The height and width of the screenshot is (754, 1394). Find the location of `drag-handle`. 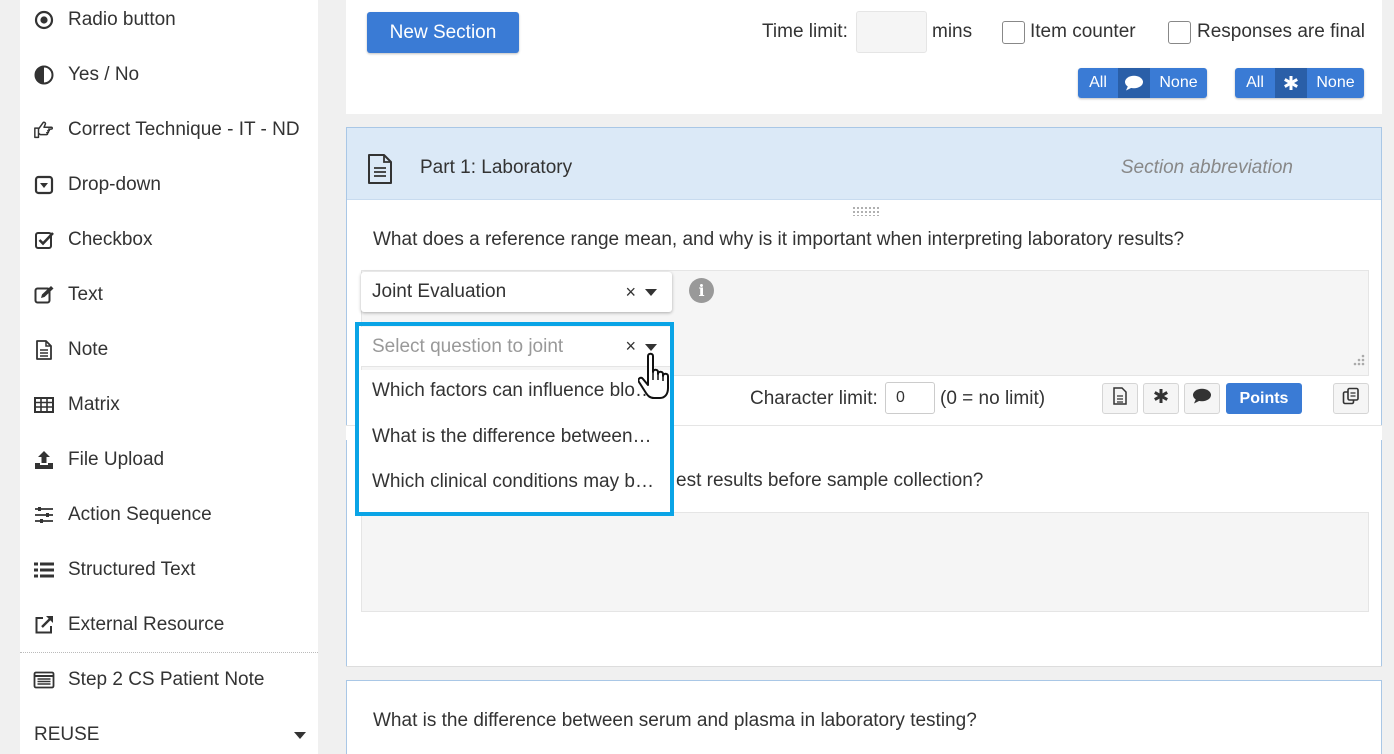

drag-handle is located at coordinates (866, 211).